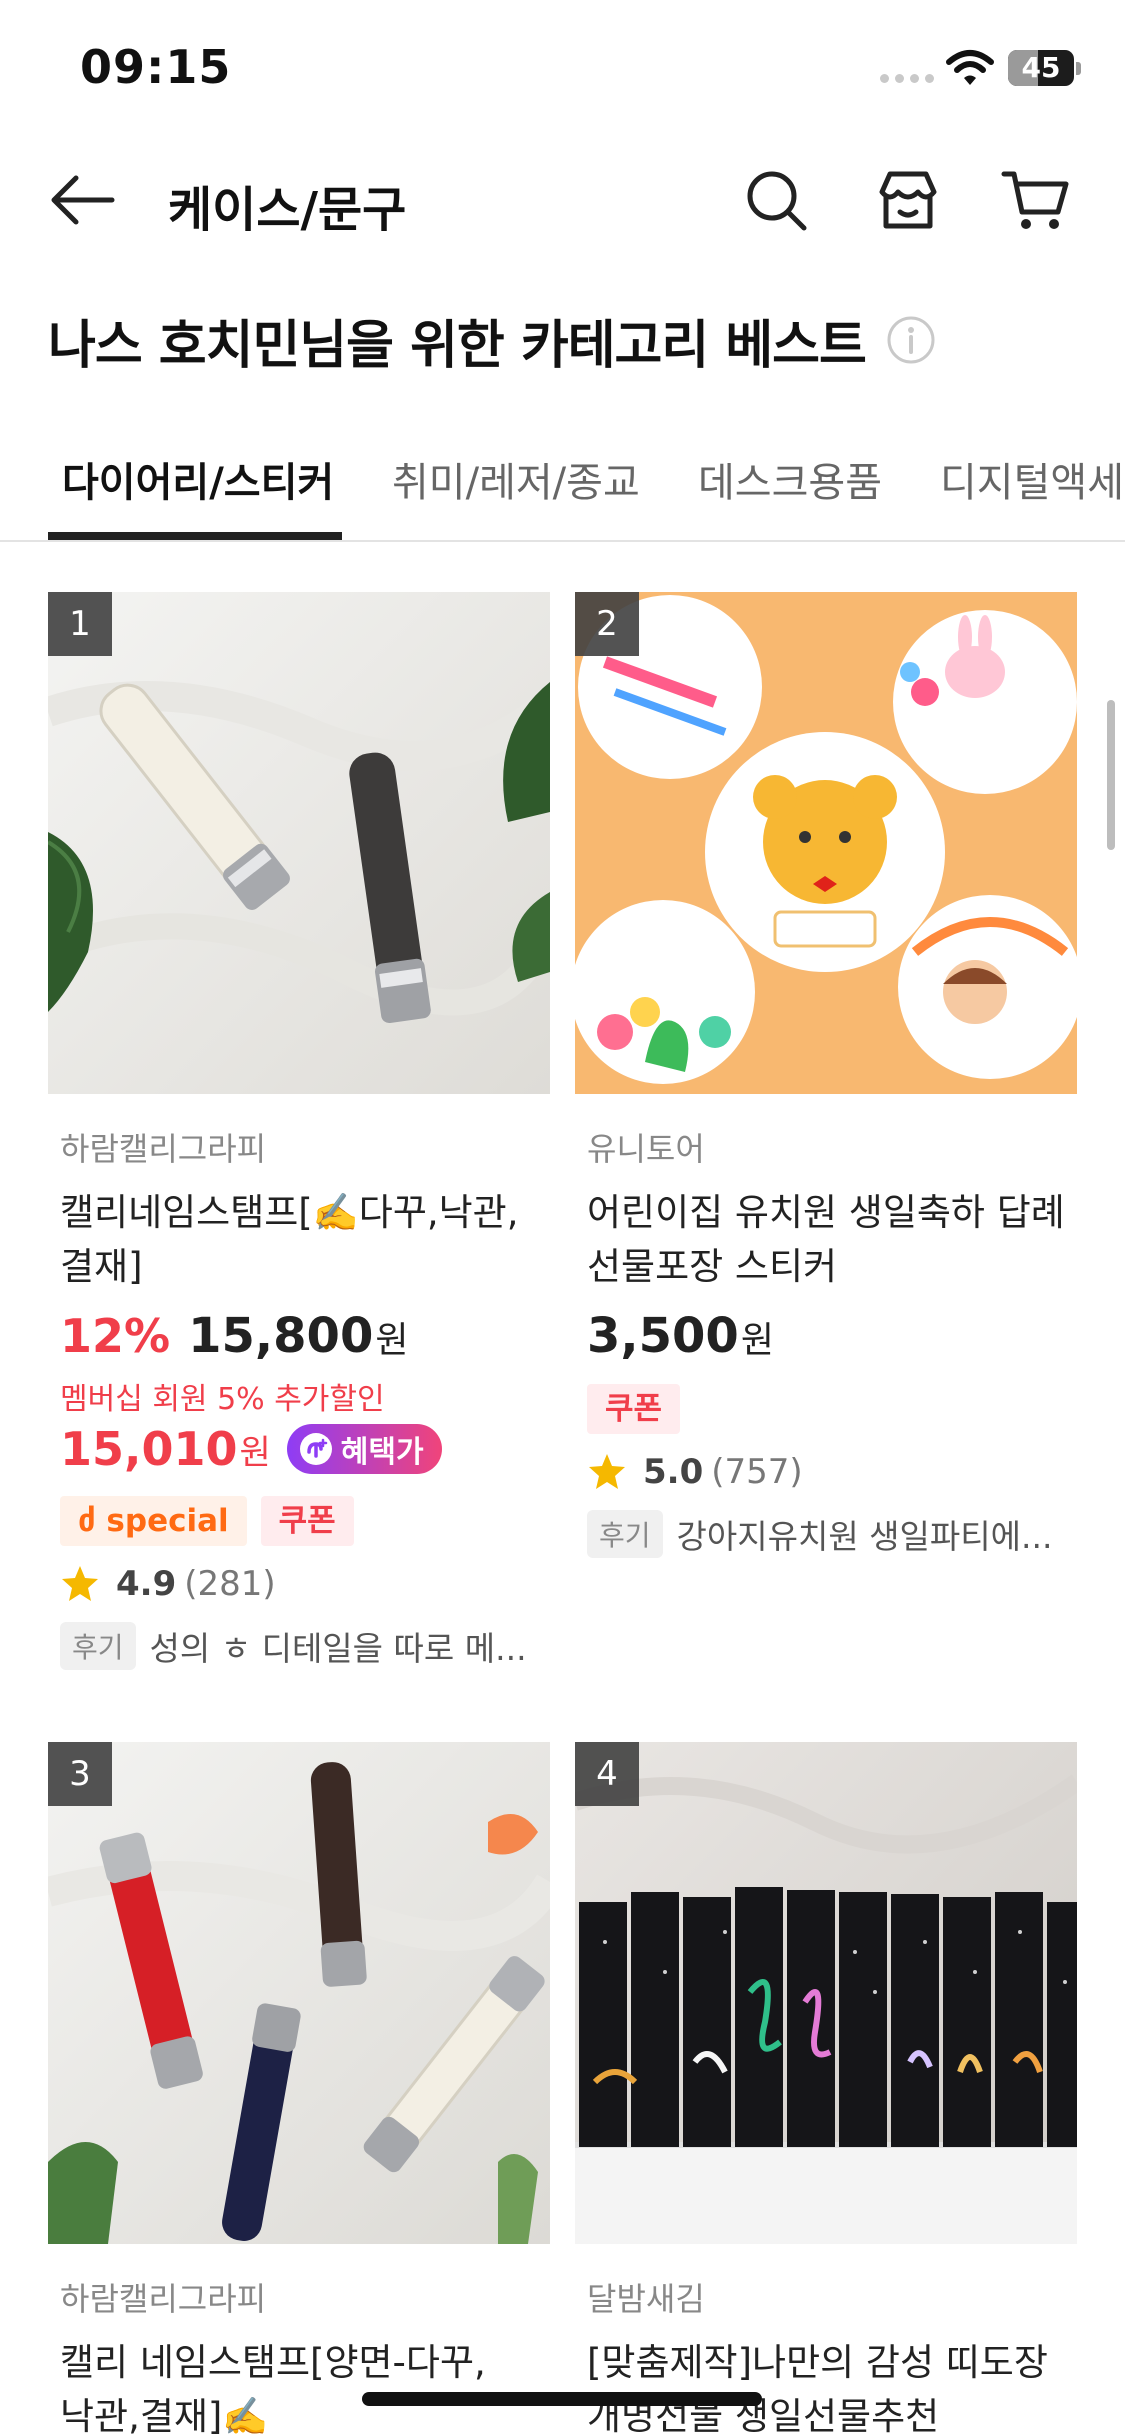 The width and height of the screenshot is (1125, 2436). I want to click on member-price: 15,010, so click(149, 1449).